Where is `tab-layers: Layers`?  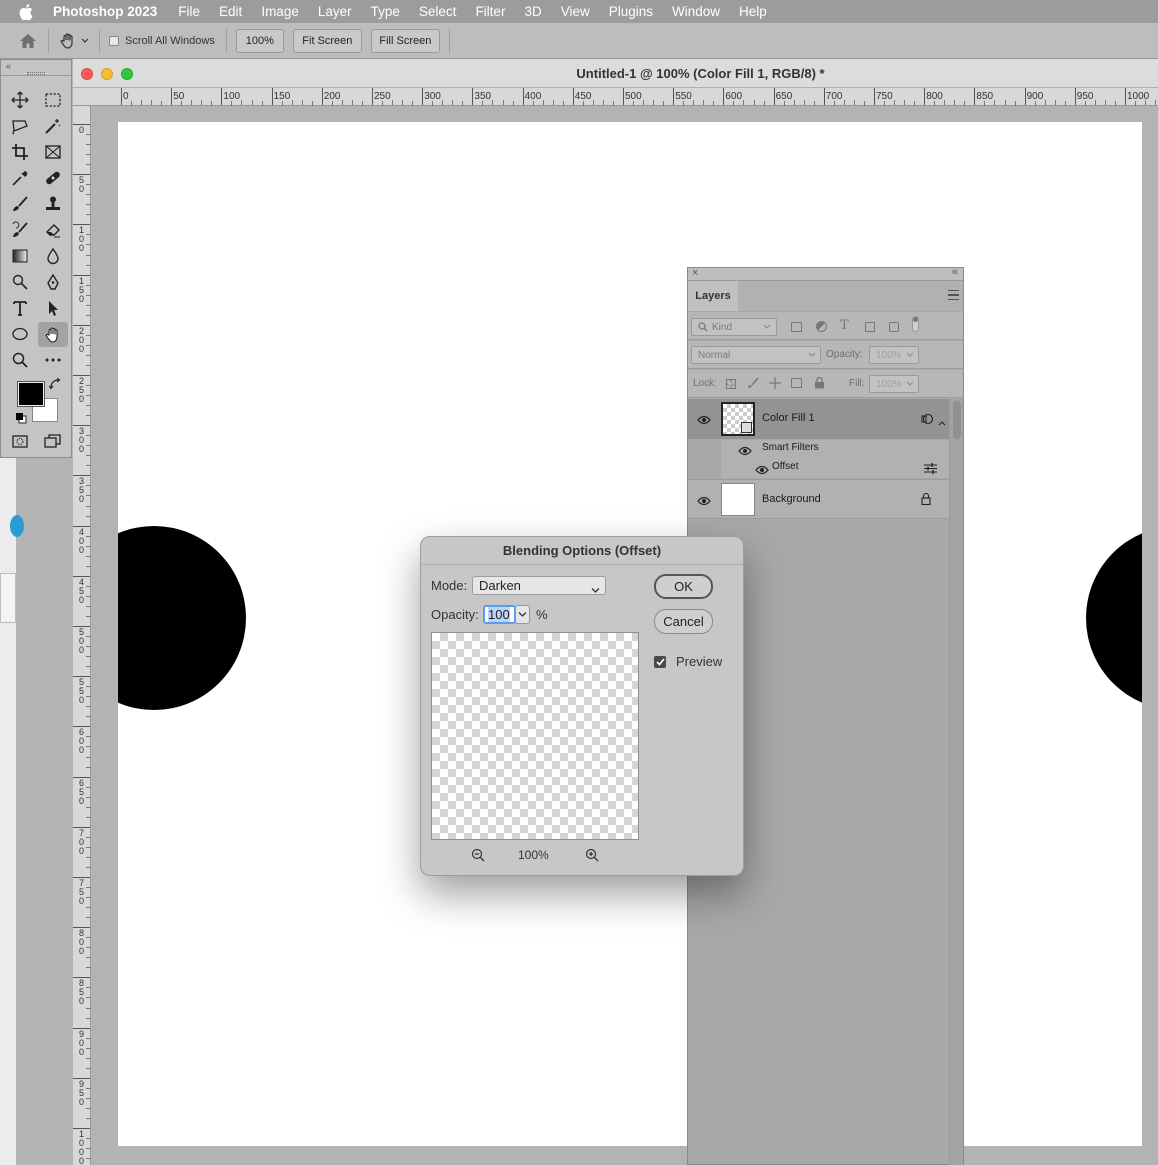 tab-layers: Layers is located at coordinates (713, 296).